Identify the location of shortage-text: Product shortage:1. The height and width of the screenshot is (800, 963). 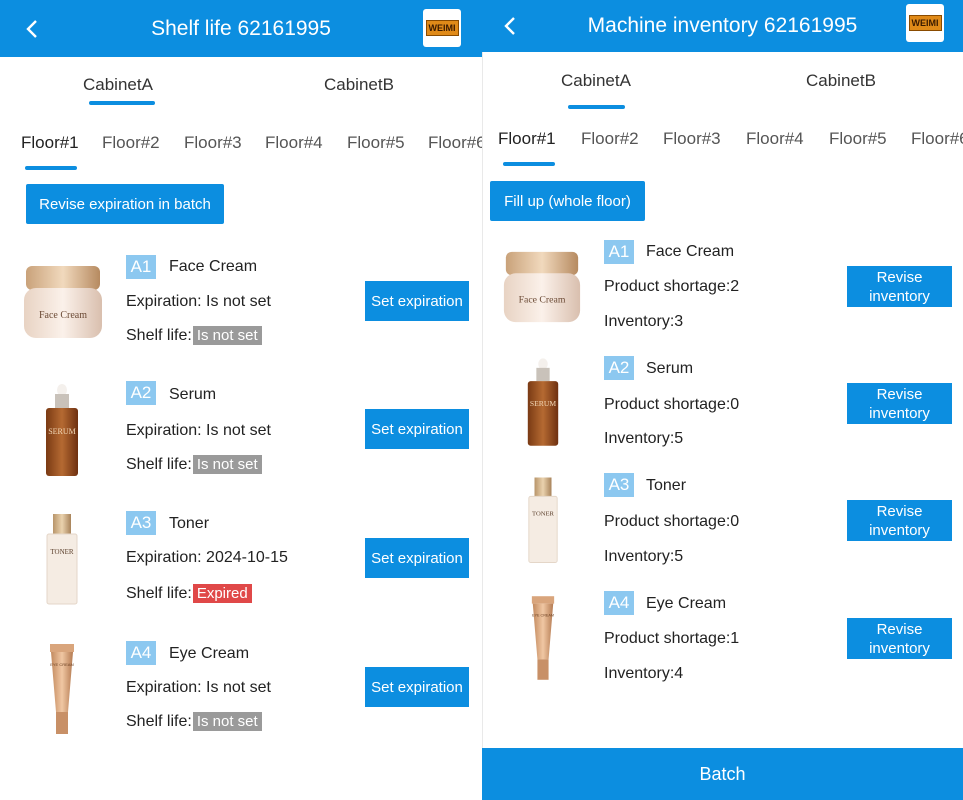
(672, 638).